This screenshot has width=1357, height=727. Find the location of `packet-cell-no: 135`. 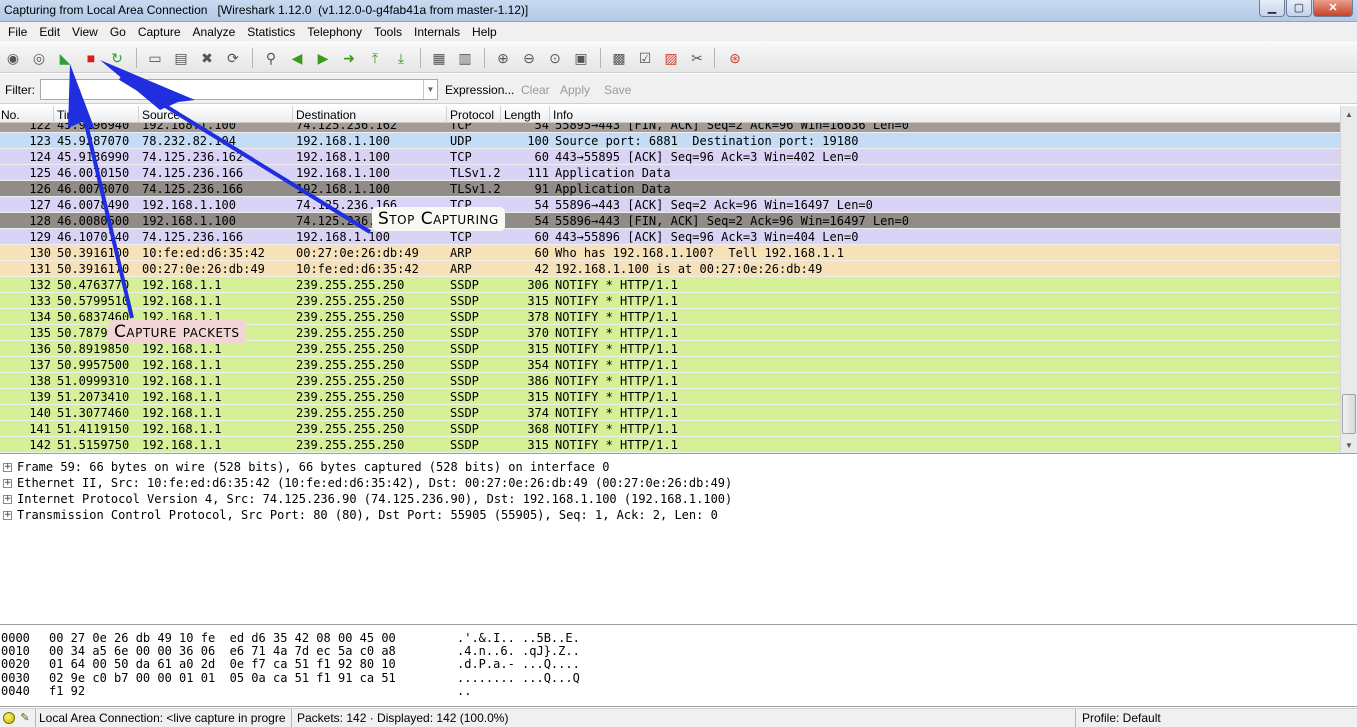

packet-cell-no: 135 is located at coordinates (40, 333).